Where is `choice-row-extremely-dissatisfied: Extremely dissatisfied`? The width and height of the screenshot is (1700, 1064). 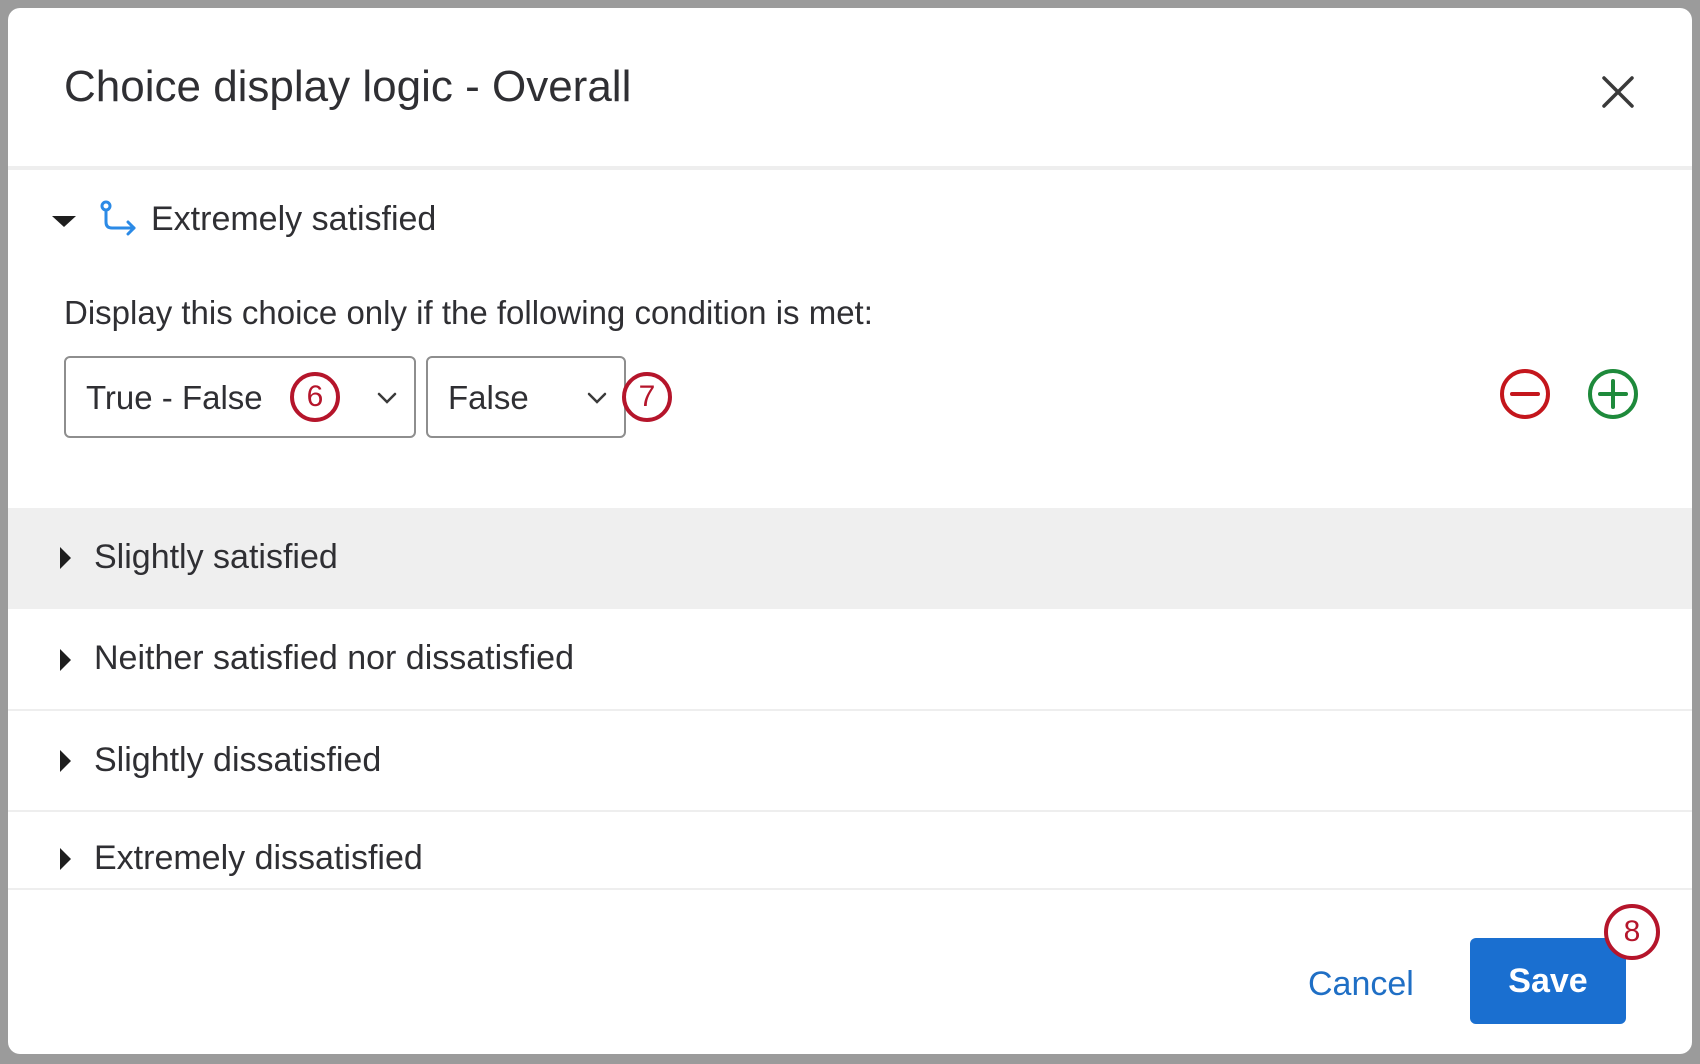 choice-row-extremely-dissatisfied: Extremely dissatisfied is located at coordinates (850, 850).